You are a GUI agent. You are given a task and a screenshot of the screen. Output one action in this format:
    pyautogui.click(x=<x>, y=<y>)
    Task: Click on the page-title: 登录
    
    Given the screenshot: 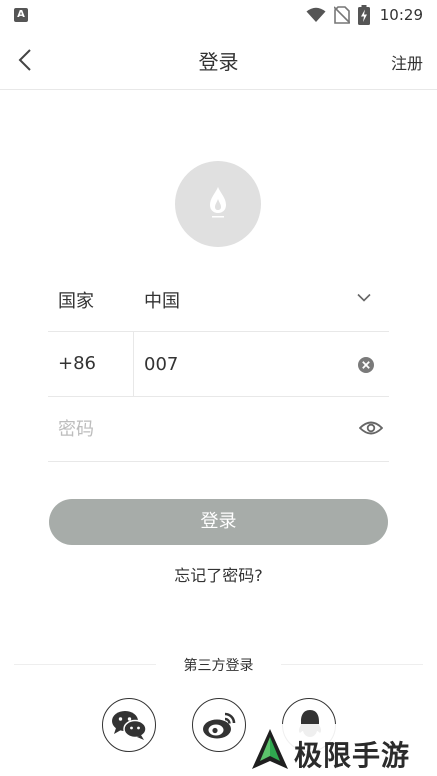 What is the action you would take?
    pyautogui.click(x=218, y=62)
    